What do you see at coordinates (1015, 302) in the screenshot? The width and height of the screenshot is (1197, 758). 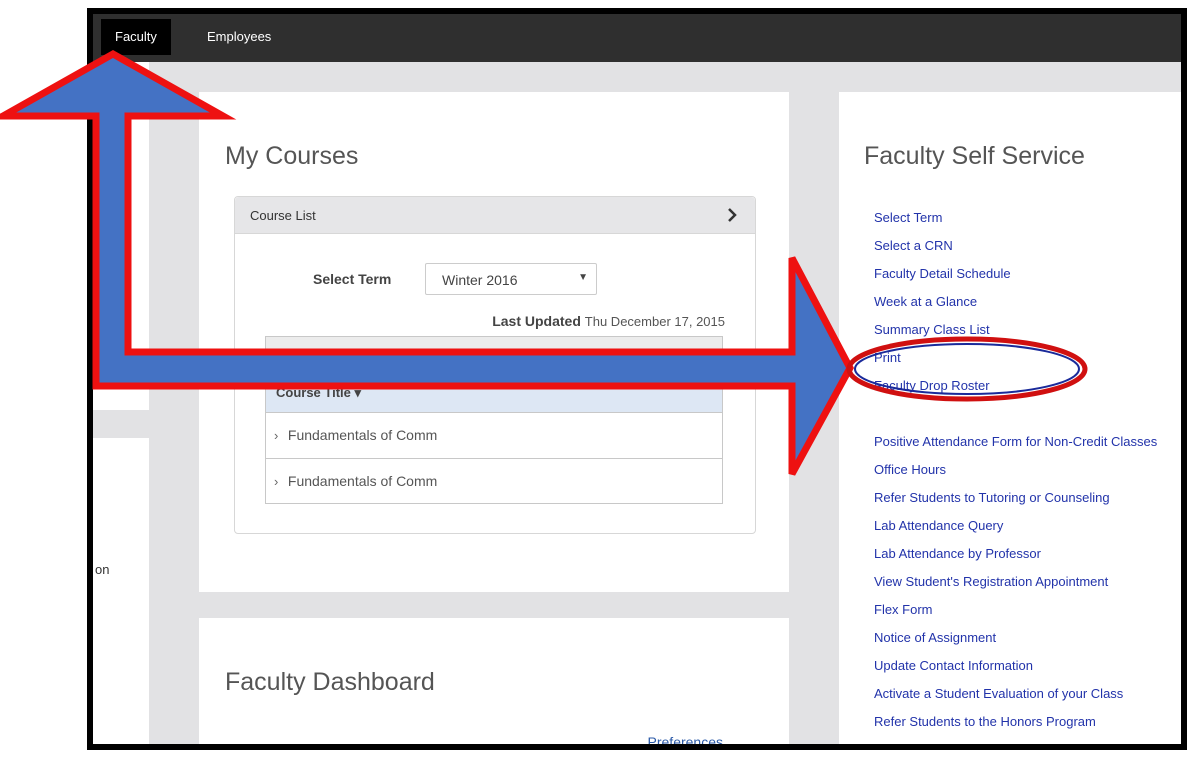 I see `link-week-at-a-glance: Week at a Glance` at bounding box center [1015, 302].